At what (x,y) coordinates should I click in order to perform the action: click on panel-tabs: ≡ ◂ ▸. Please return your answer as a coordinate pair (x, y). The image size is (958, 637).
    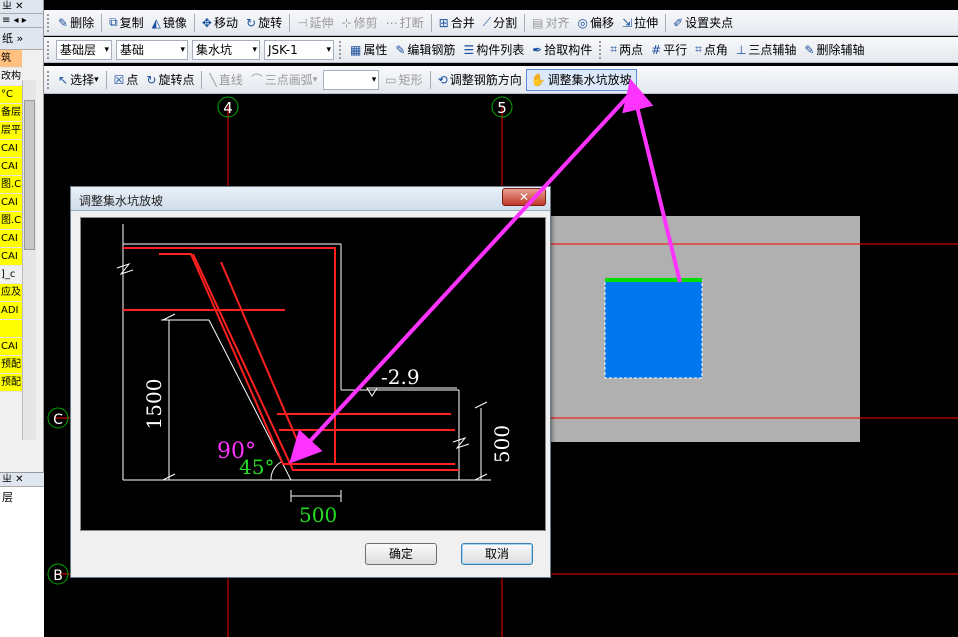
    Looking at the image, I should click on (21, 21).